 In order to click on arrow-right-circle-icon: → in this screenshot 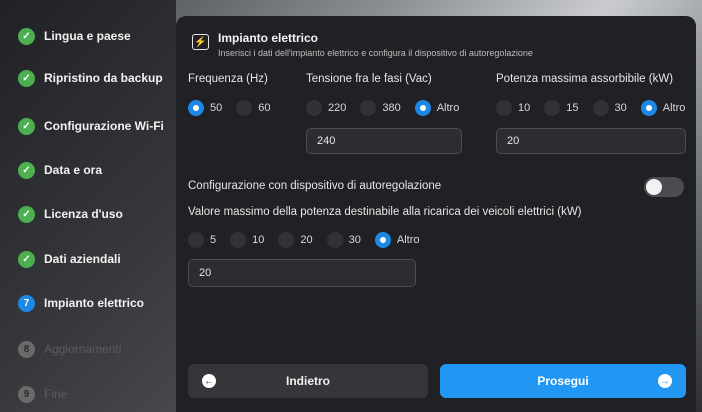, I will do `click(665, 381)`.